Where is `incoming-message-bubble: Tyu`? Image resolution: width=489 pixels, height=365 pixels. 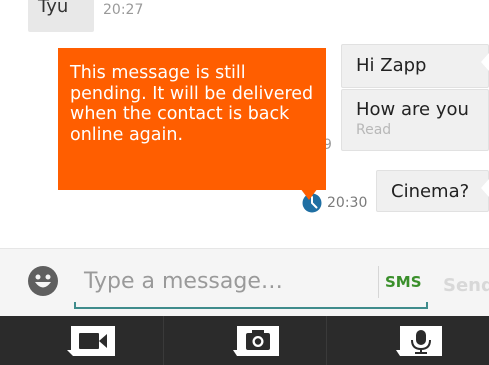 incoming-message-bubble: Tyu is located at coordinates (61, 16).